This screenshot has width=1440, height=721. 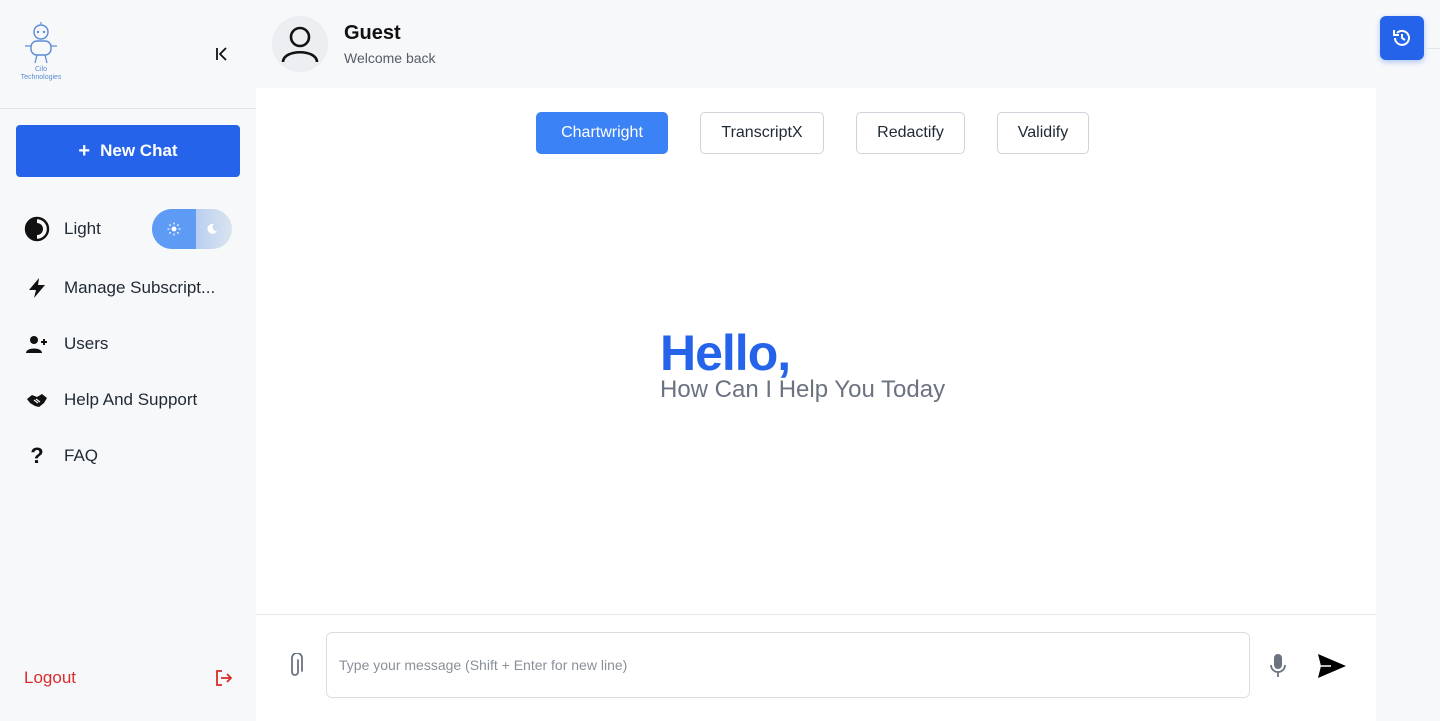 I want to click on collapse-sidebar-button, so click(x=222, y=54).